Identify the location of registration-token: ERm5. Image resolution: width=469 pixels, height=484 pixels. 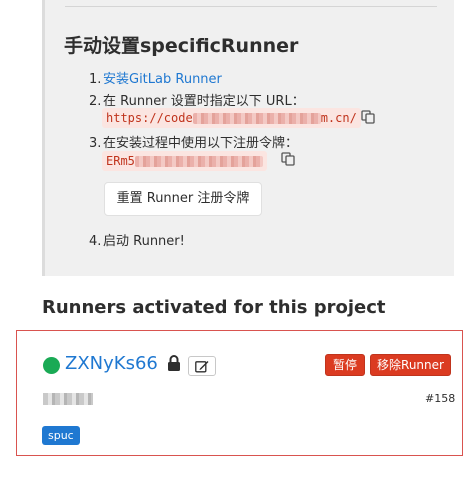
(184, 161).